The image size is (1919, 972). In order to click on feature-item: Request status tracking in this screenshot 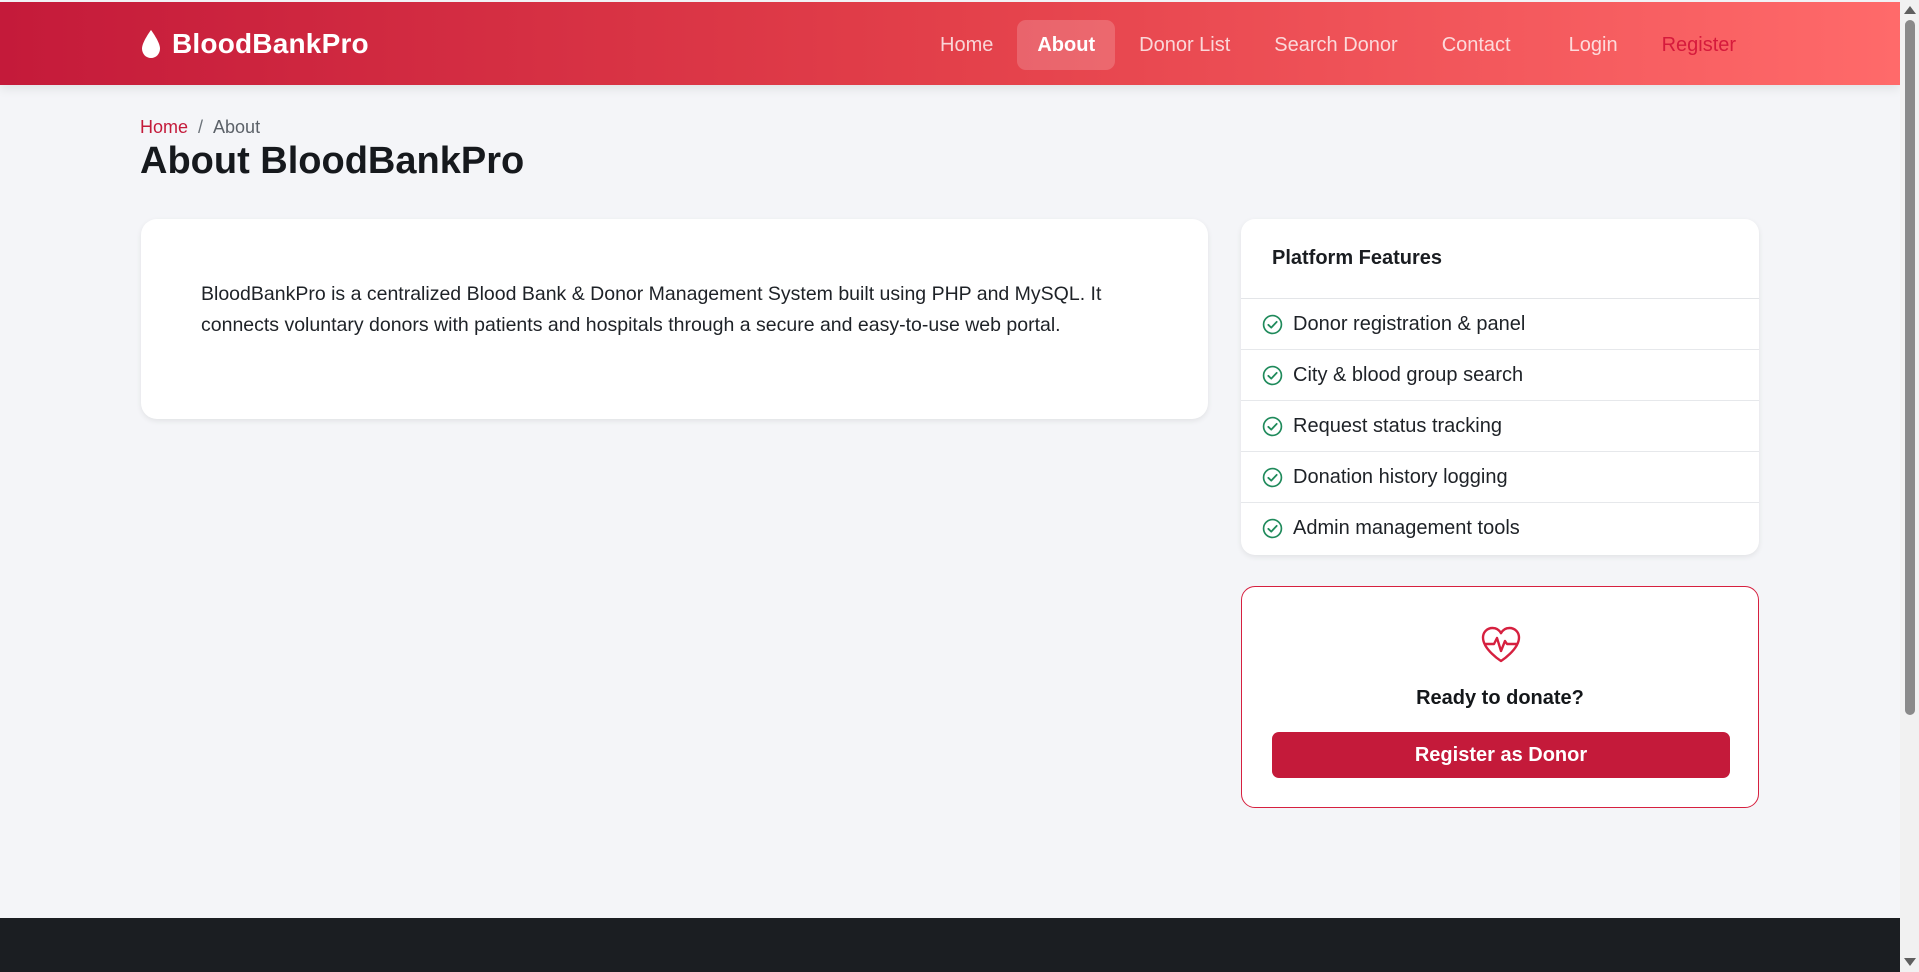, I will do `click(1500, 426)`.